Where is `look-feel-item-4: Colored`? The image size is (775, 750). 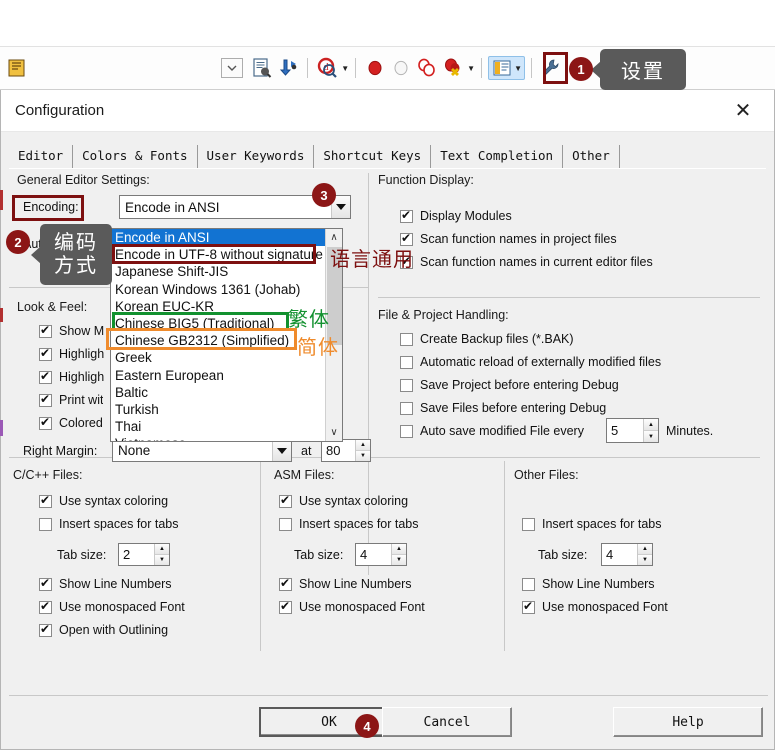 look-feel-item-4: Colored is located at coordinates (71, 422).